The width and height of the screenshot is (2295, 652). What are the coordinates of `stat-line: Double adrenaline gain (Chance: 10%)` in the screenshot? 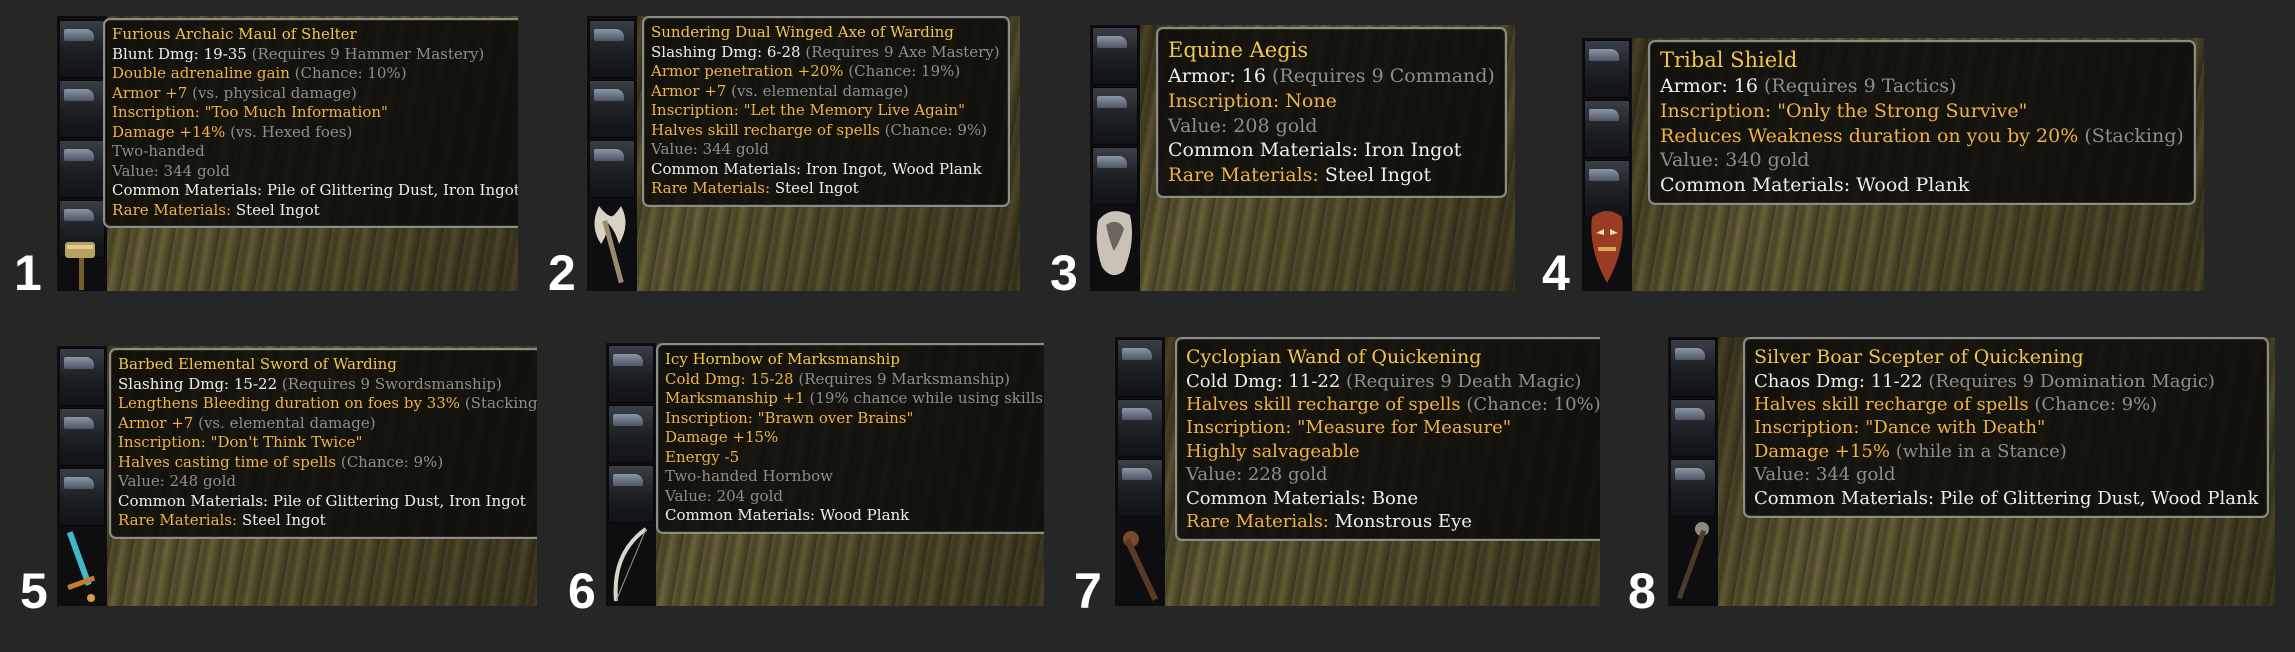 It's located at (259, 73).